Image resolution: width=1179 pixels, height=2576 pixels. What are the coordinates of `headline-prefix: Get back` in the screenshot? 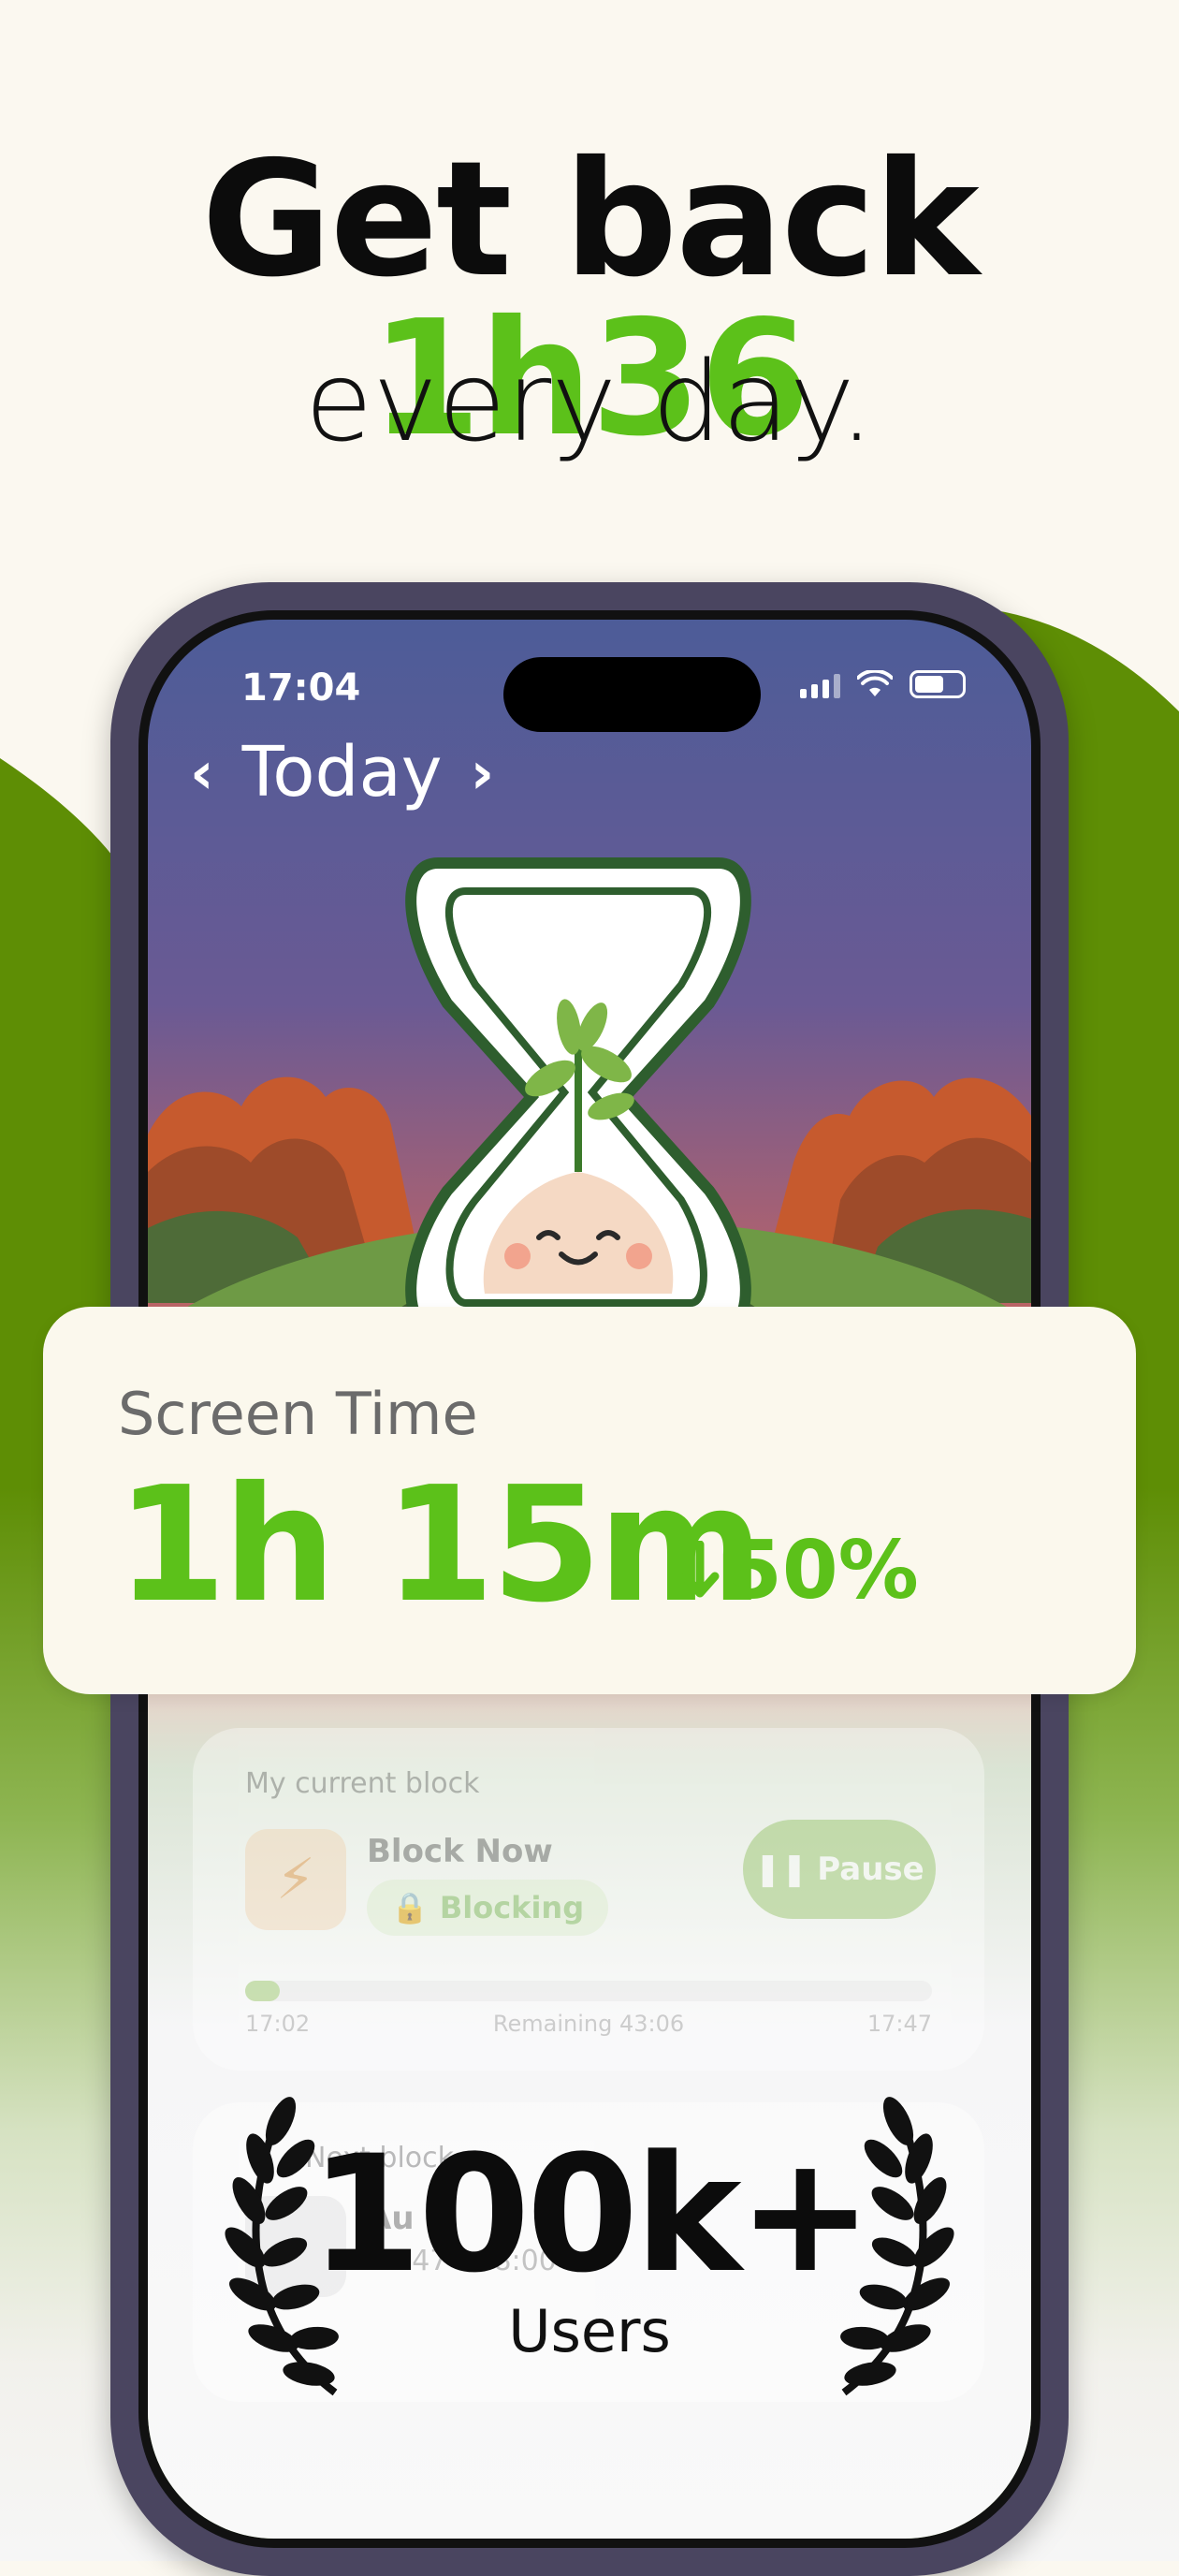 It's located at (590, 220).